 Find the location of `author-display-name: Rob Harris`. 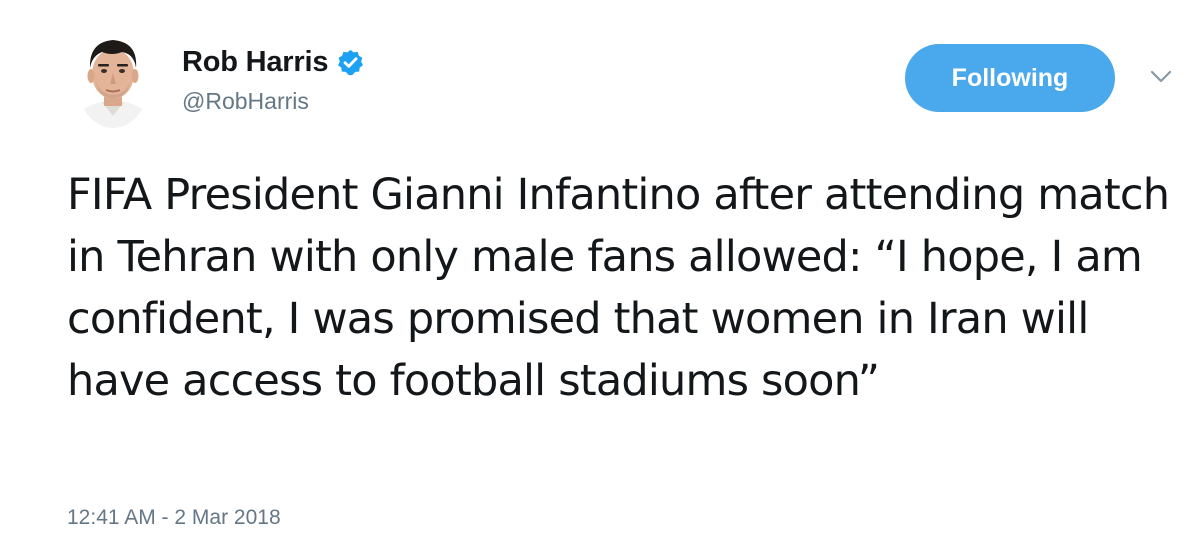

author-display-name: Rob Harris is located at coordinates (255, 62).